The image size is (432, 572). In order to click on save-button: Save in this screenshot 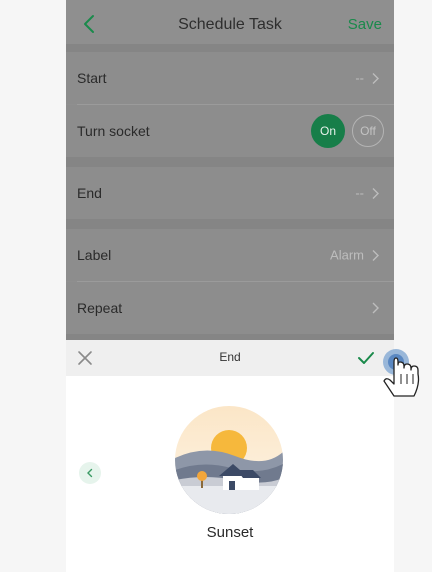, I will do `click(365, 24)`.